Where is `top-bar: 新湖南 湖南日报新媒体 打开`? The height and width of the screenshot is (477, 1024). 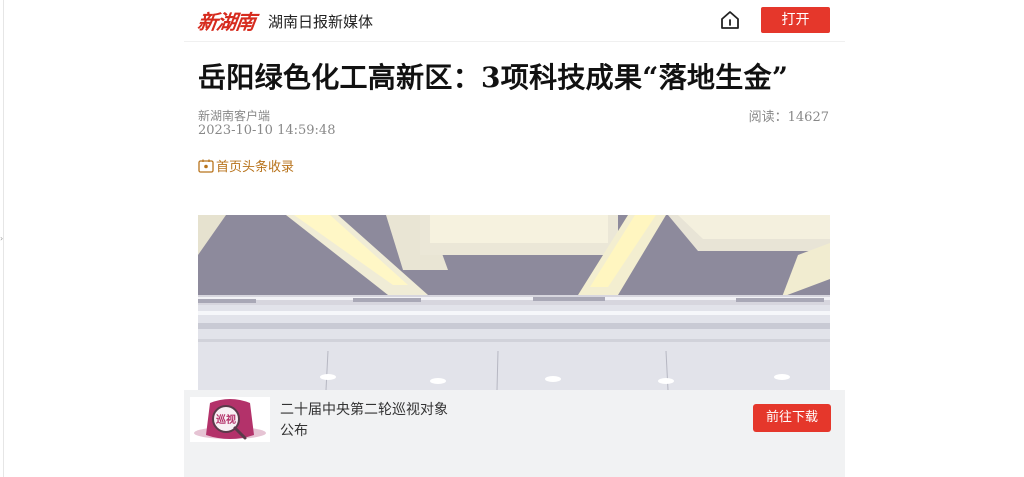
top-bar: 新湖南 湖南日报新媒体 打开 is located at coordinates (514, 21).